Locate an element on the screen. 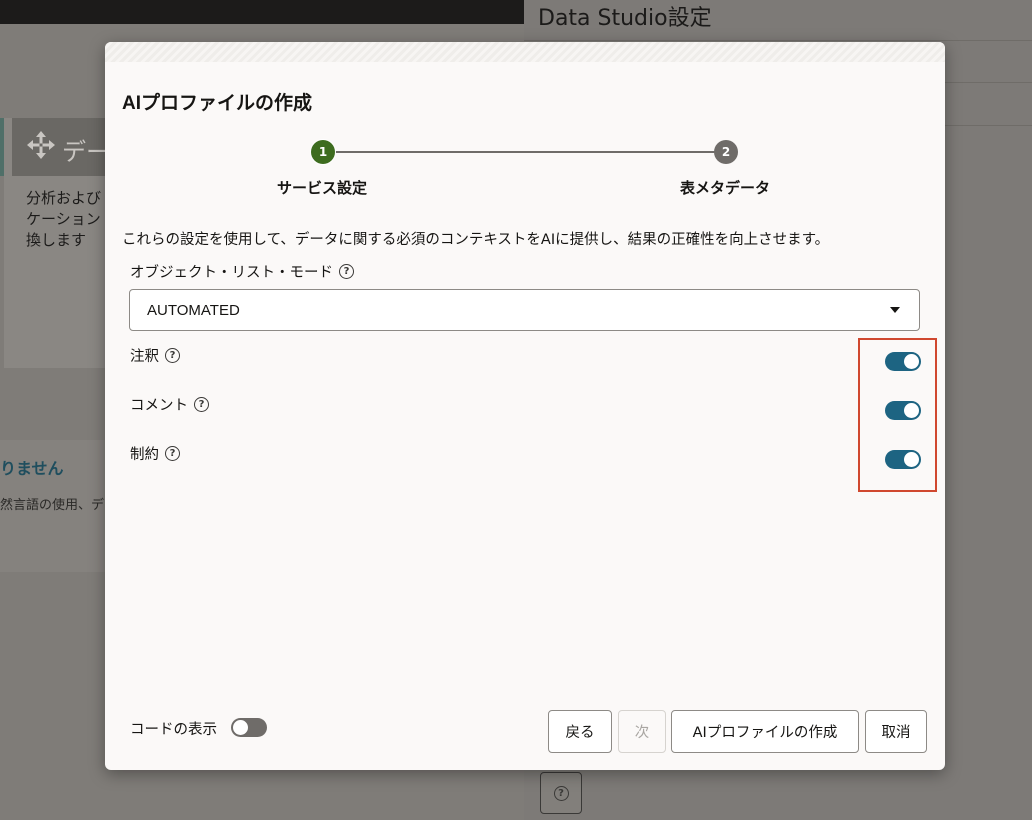 Image resolution: width=1032 pixels, height=820 pixels. object-list-mode-value: AUTOMATED is located at coordinates (193, 310).